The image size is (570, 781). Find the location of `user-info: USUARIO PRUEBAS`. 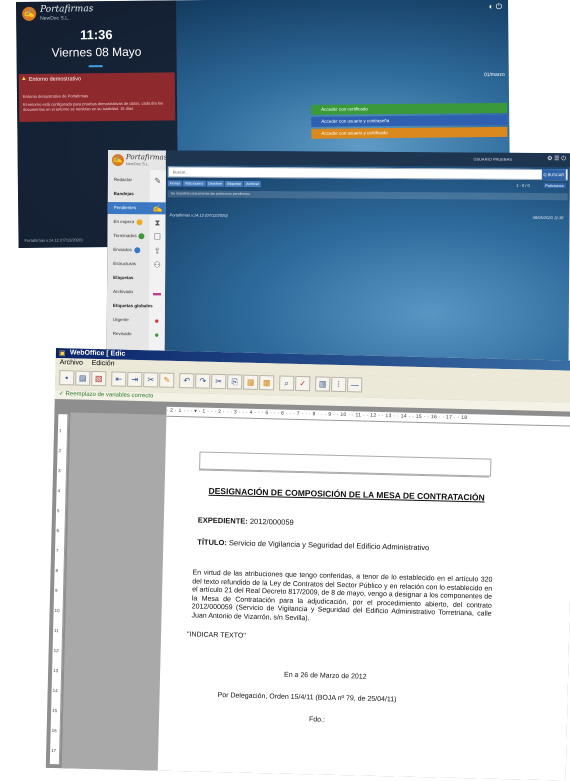

user-info: USUARIO PRUEBAS is located at coordinates (492, 159).